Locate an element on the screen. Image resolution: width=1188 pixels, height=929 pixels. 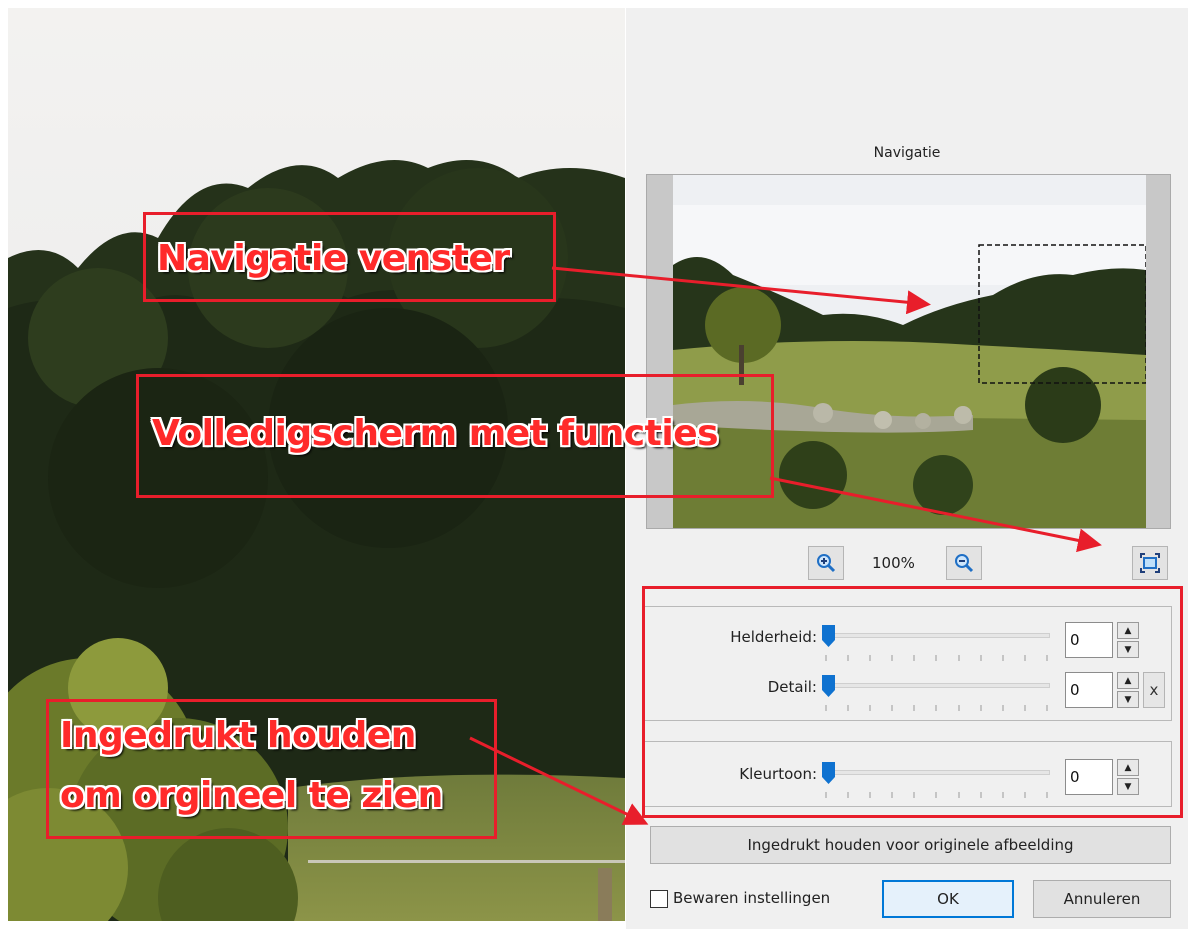
fullscreen-icon is located at coordinates (1150, 563).